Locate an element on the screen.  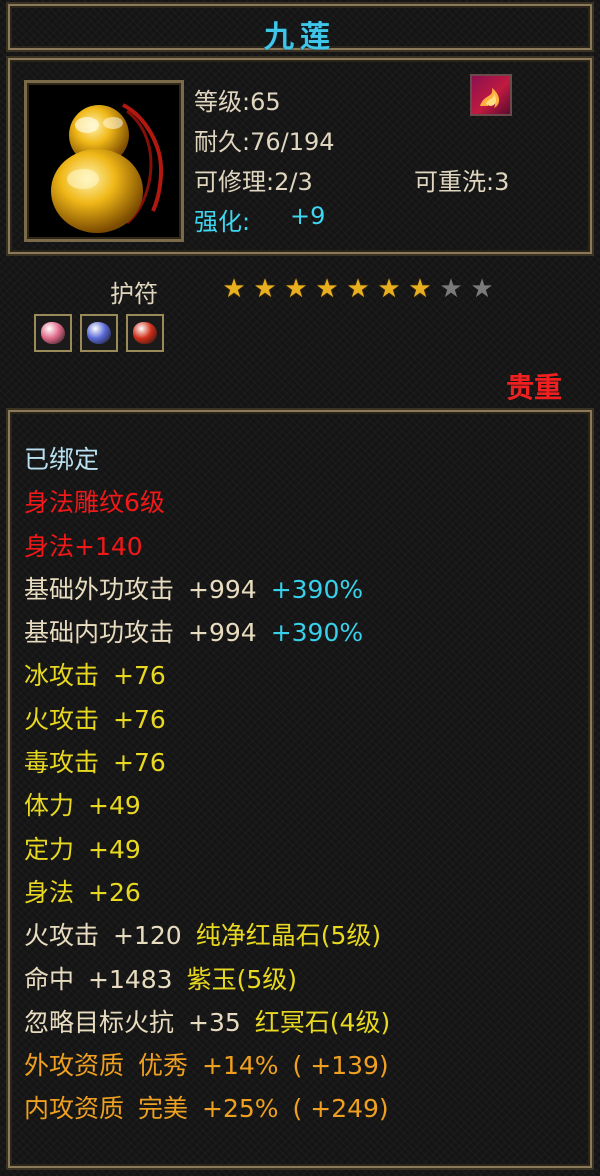
blue-gem-icon is located at coordinates (99, 333).